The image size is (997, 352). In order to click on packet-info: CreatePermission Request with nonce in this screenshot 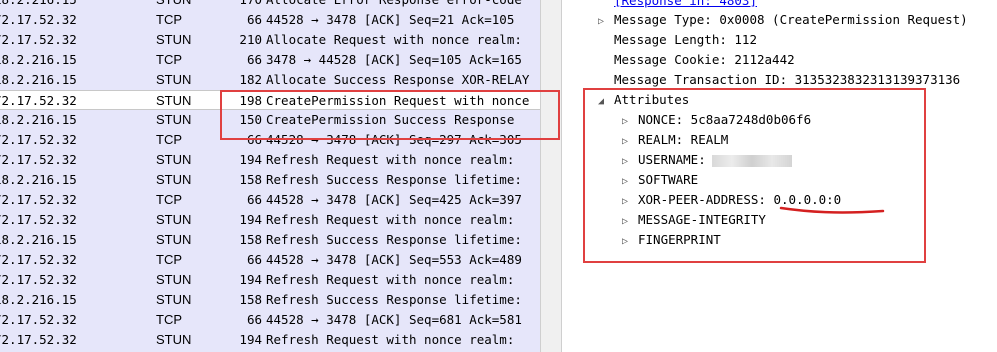, I will do `click(398, 100)`.